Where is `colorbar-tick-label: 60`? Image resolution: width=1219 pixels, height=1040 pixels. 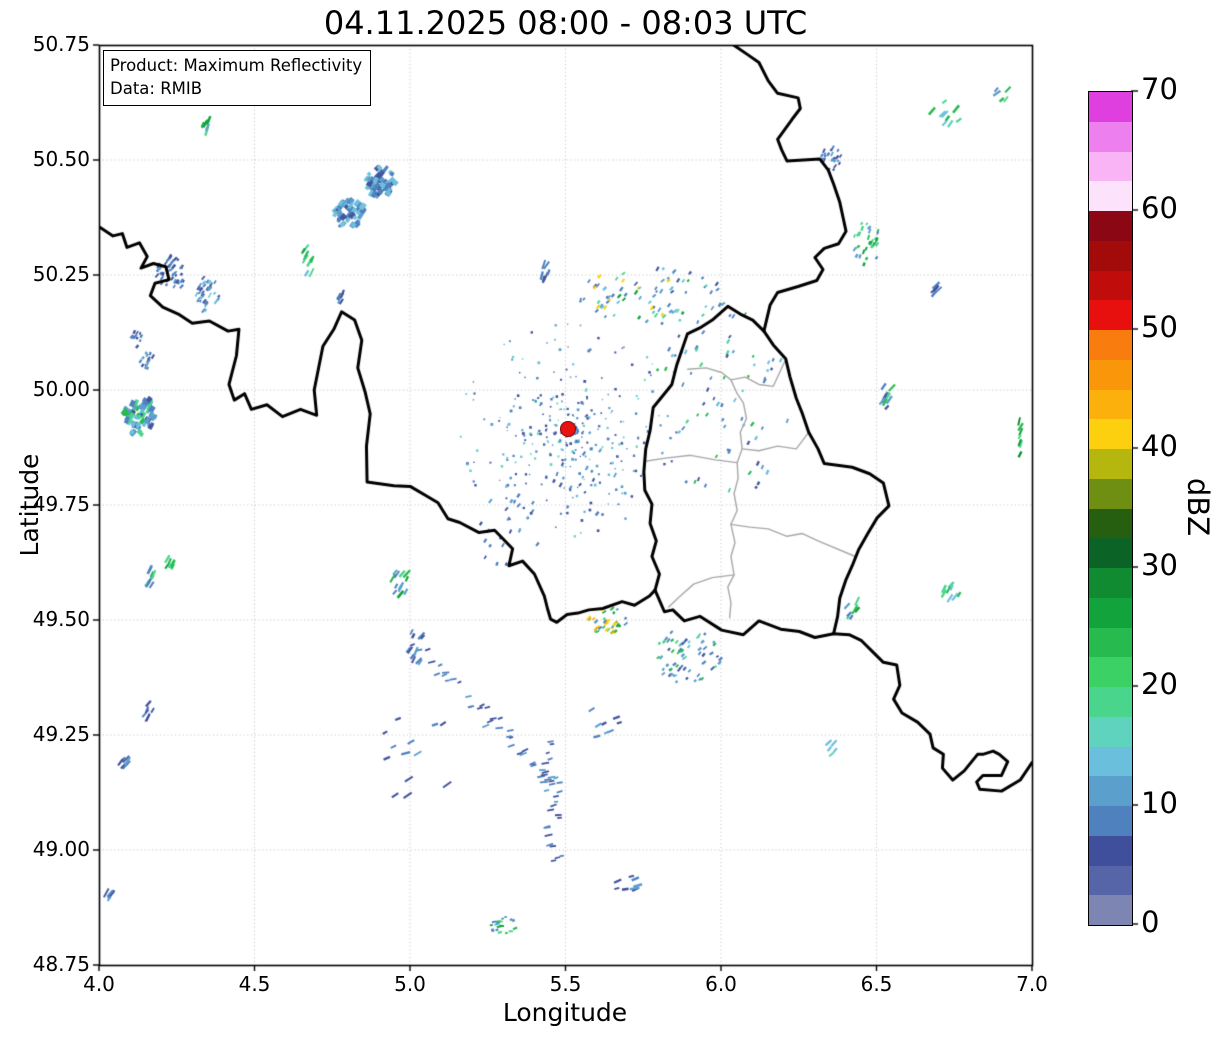 colorbar-tick-label: 60 is located at coordinates (1159, 208).